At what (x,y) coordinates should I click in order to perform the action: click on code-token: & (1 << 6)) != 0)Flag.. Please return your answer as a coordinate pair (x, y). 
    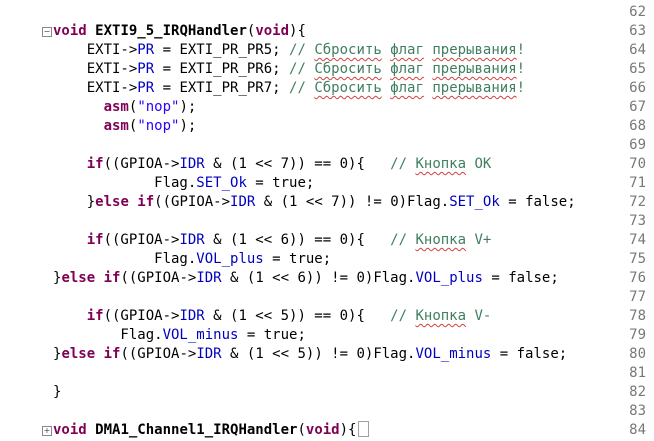
    Looking at the image, I should click on (318, 278).